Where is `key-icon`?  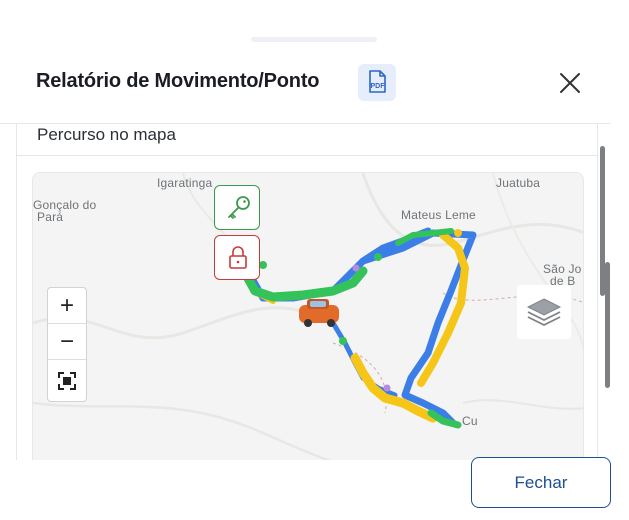 key-icon is located at coordinates (239, 207).